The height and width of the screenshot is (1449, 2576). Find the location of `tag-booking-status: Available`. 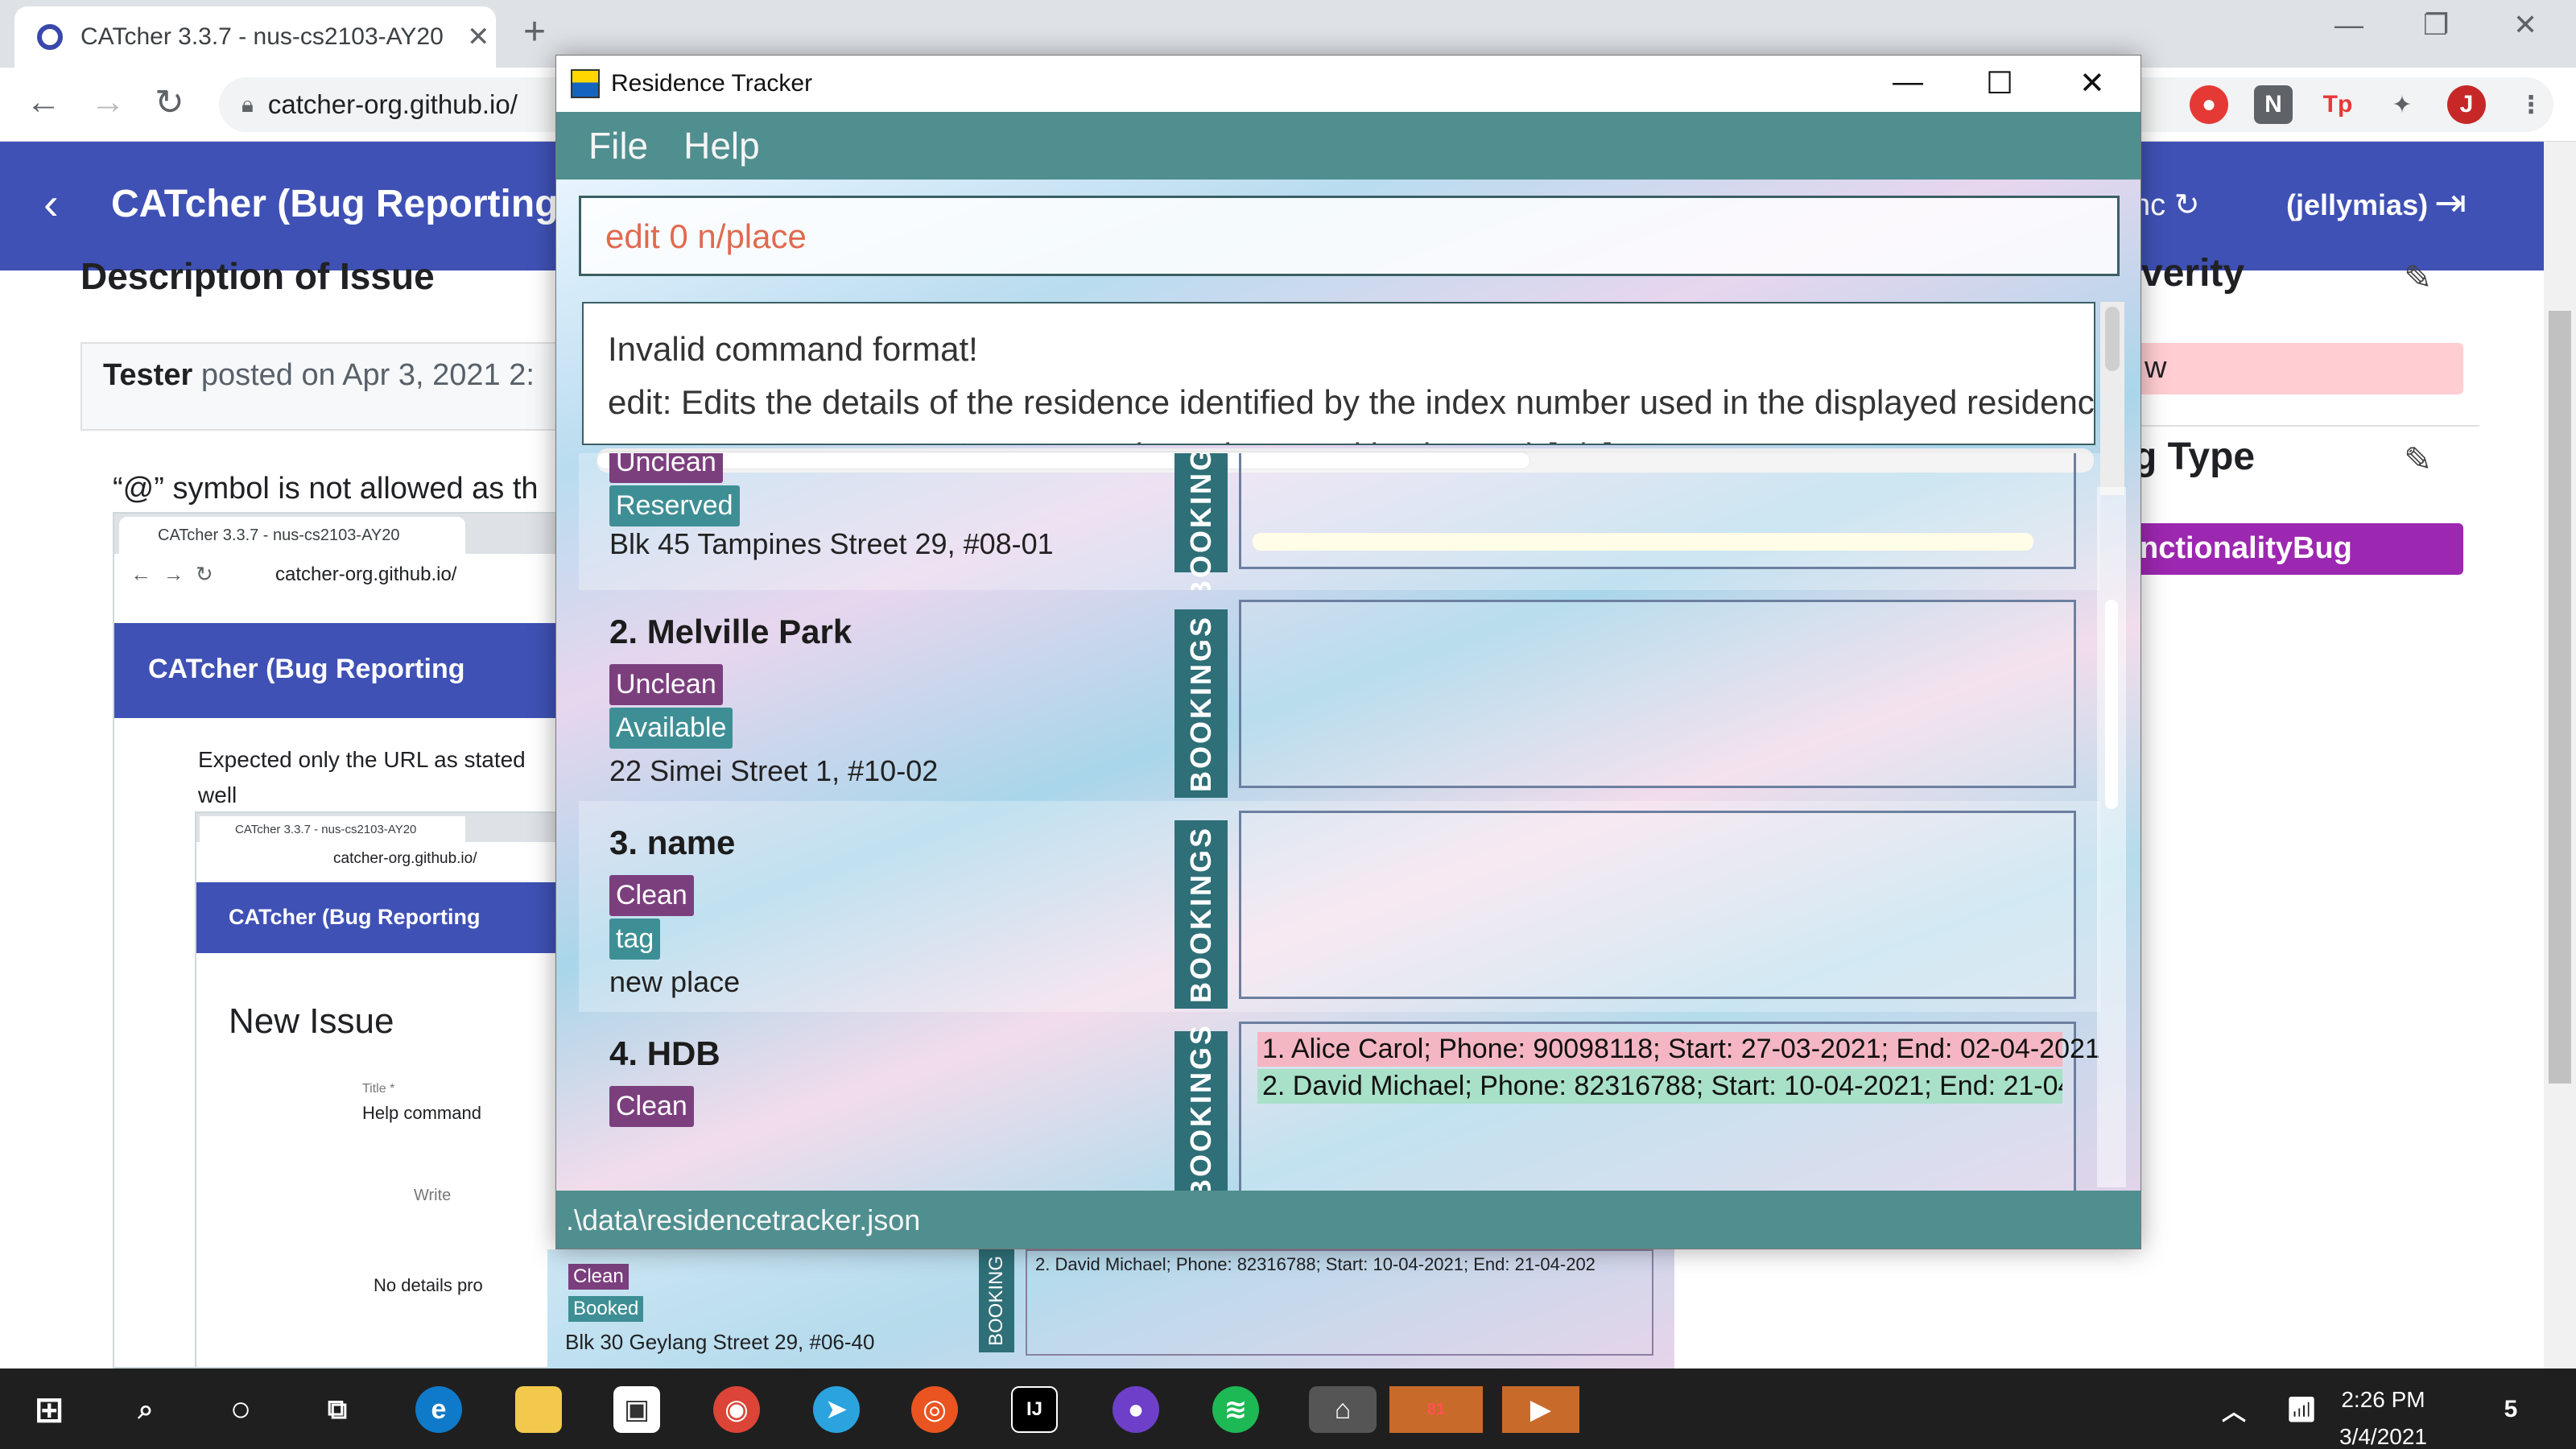

tag-booking-status: Available is located at coordinates (671, 728).